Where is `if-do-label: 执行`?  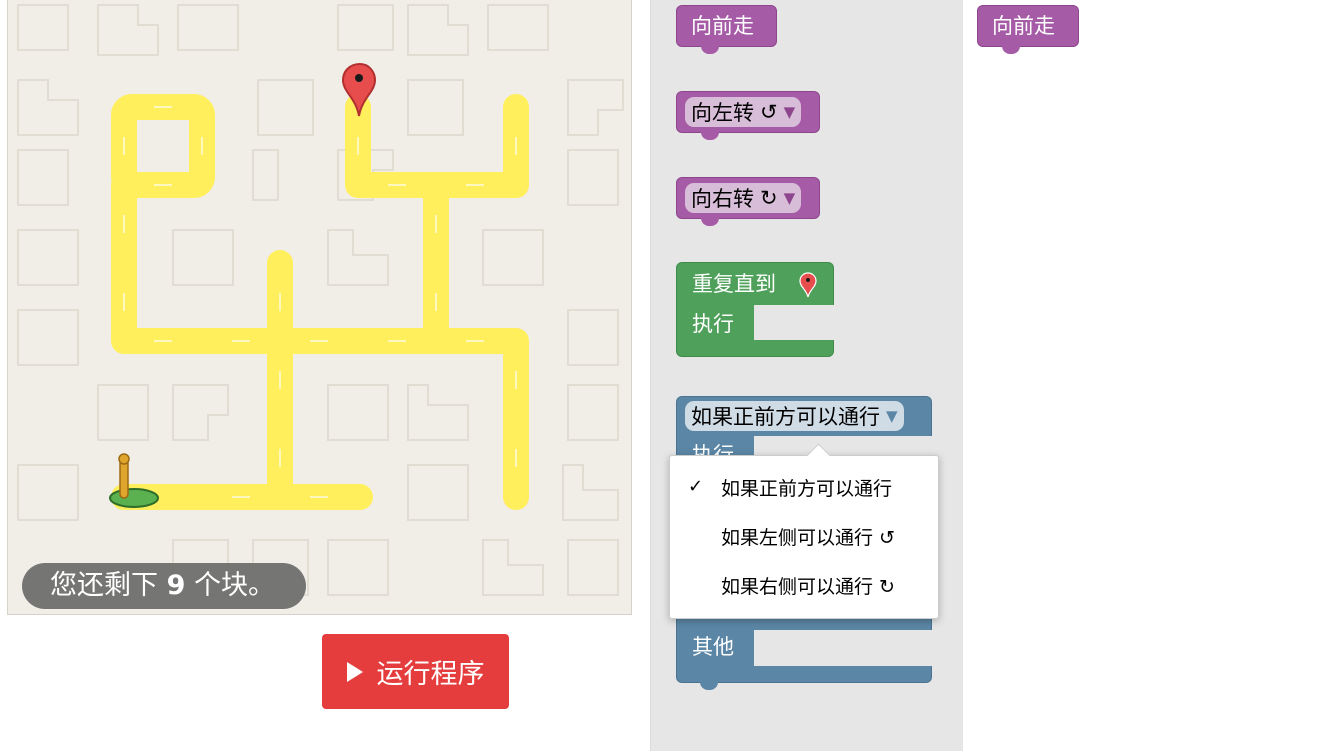 if-do-label: 执行 is located at coordinates (713, 449).